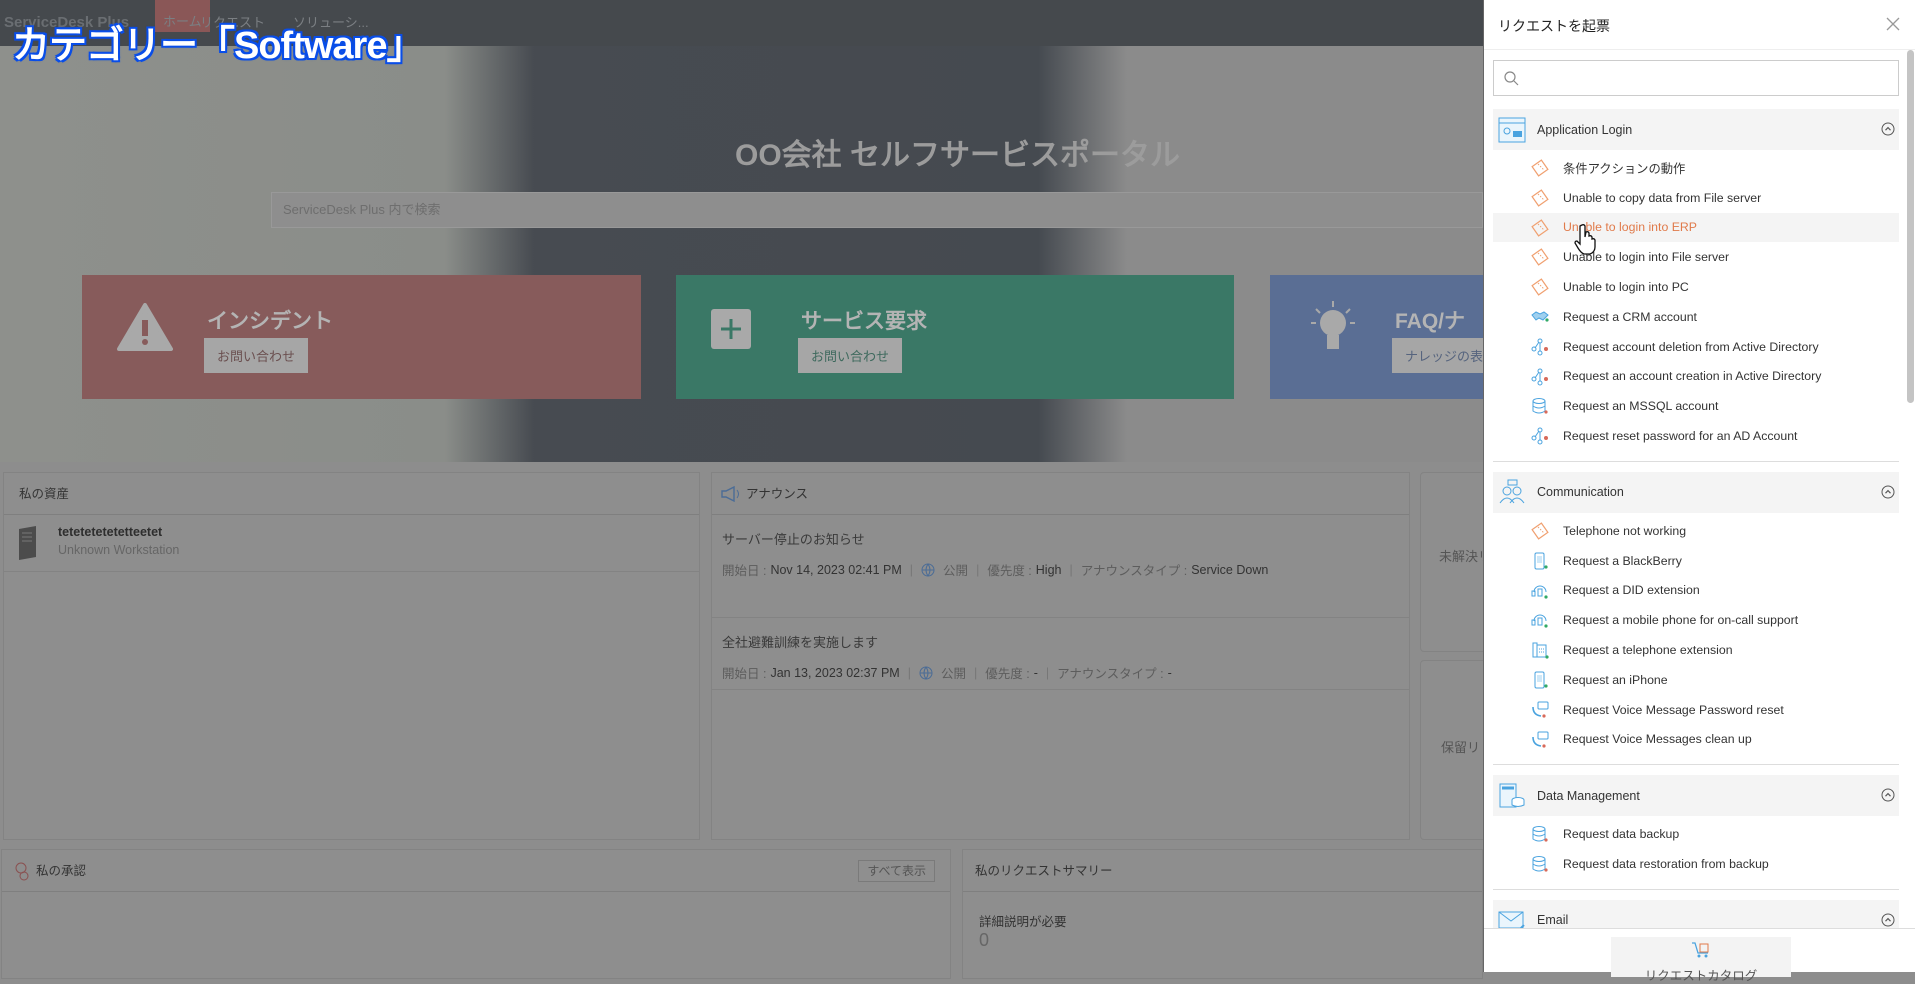 This screenshot has width=1915, height=984. I want to click on category-header: Application Login, so click(1696, 129).